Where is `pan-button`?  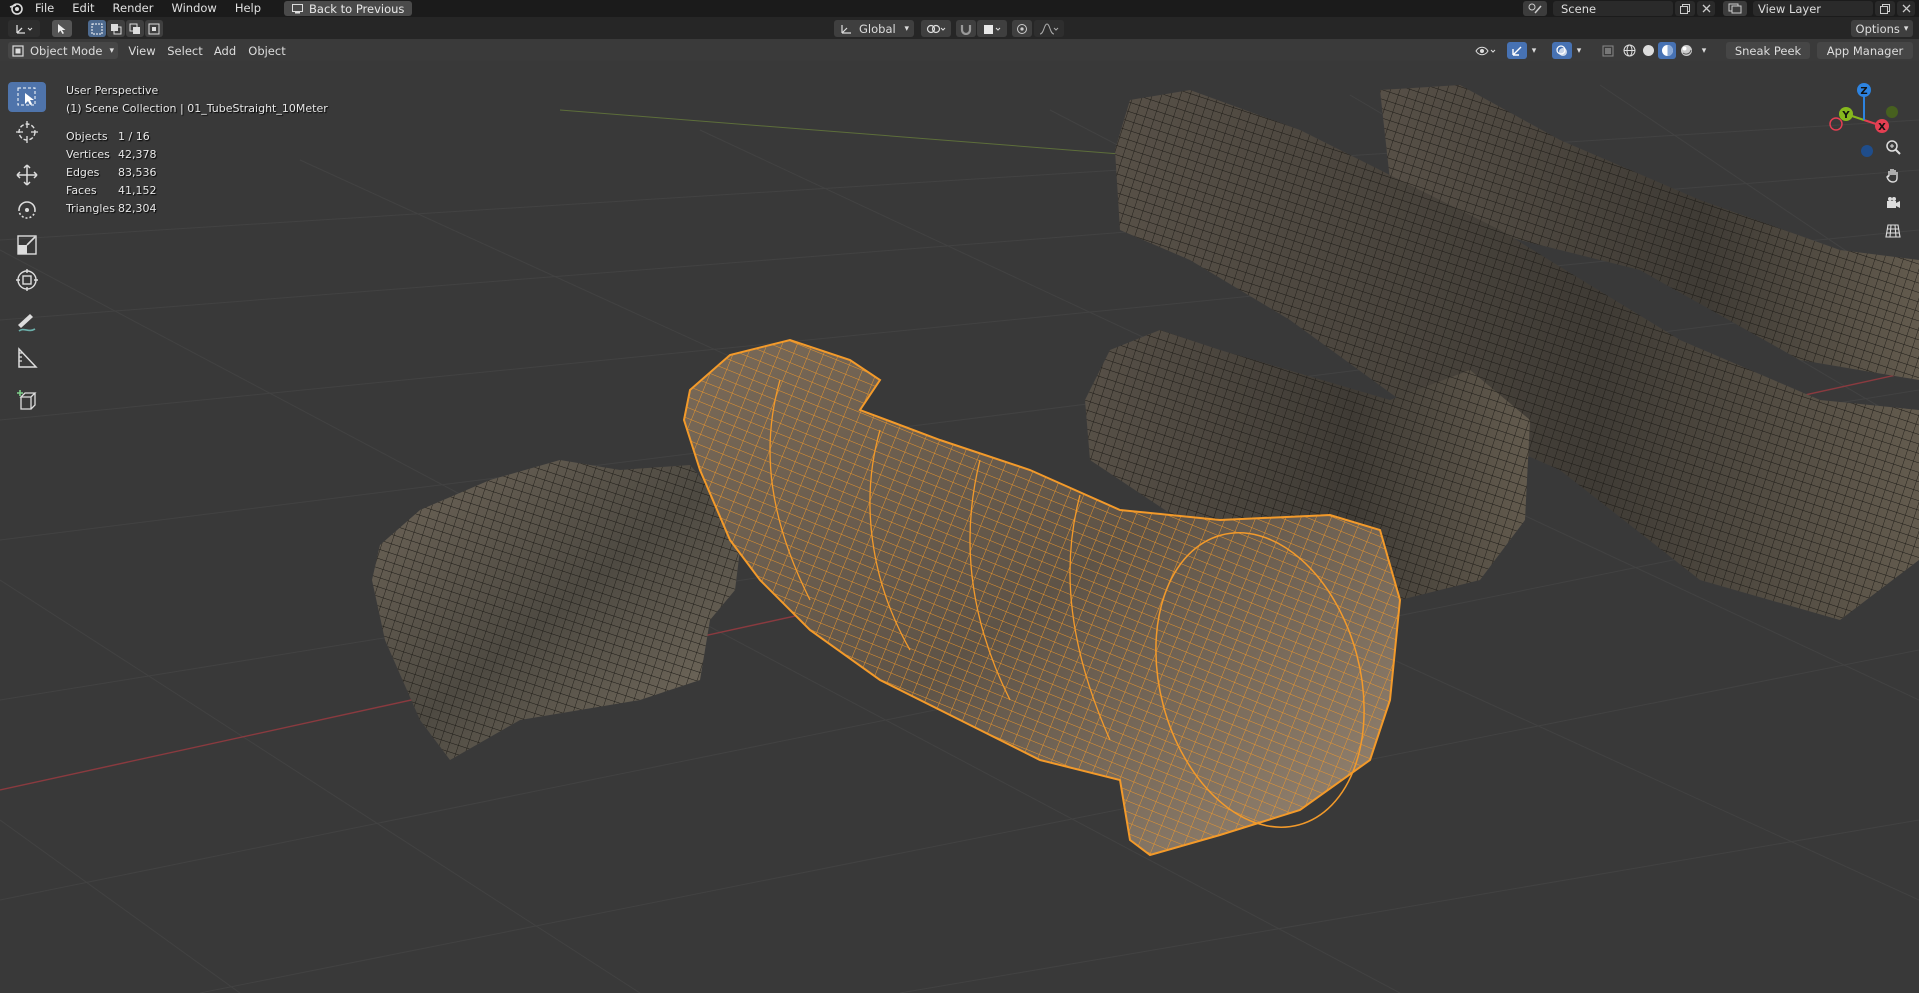
pan-button is located at coordinates (1893, 175).